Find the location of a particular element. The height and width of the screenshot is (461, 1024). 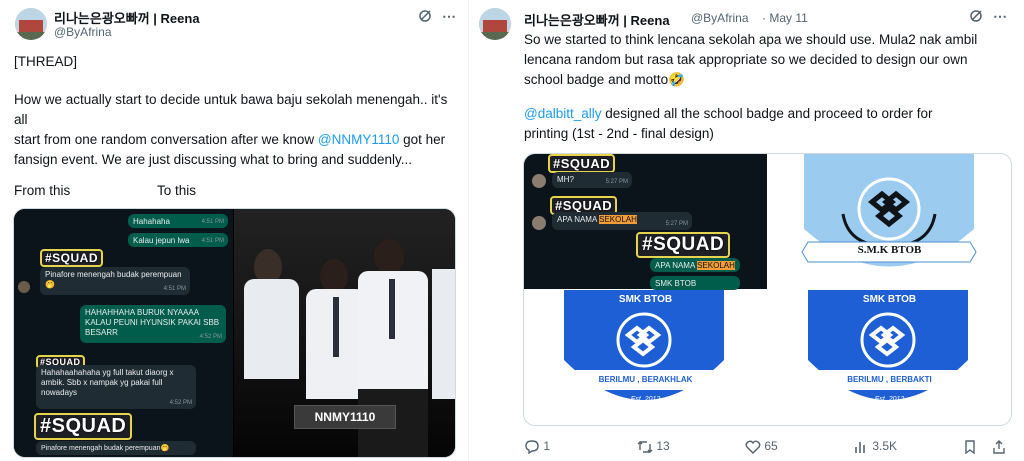

repost-count: 13 is located at coordinates (663, 446).